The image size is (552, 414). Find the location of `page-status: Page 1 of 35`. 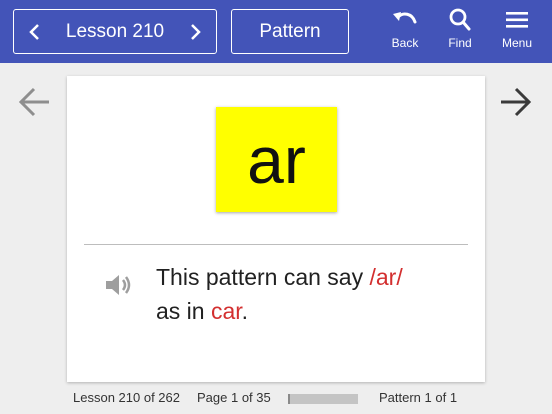

page-status: Page 1 of 35 is located at coordinates (234, 397).